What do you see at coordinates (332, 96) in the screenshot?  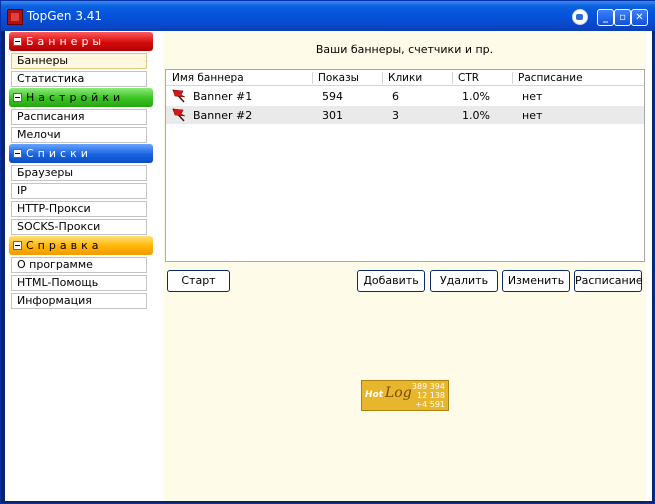 I see `cell-views: 594` at bounding box center [332, 96].